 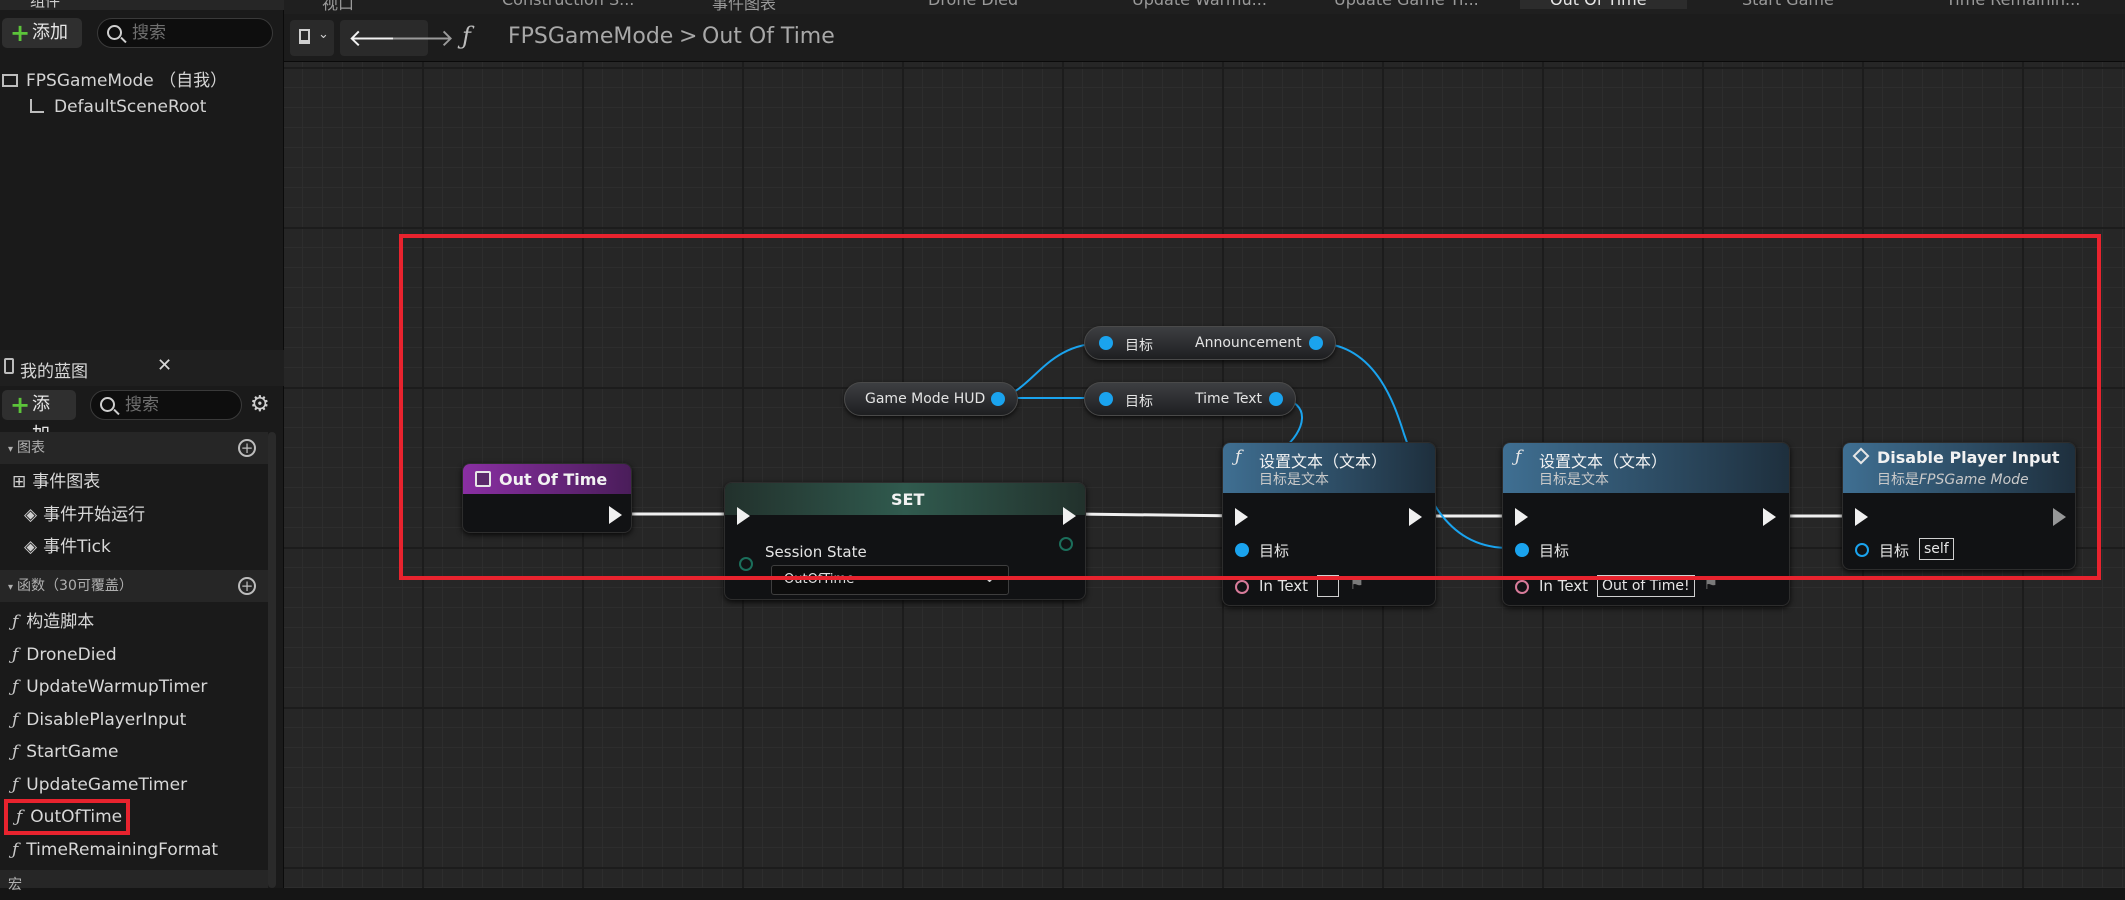 I want to click on breadcrumb-current: Out Of Time, so click(x=768, y=36).